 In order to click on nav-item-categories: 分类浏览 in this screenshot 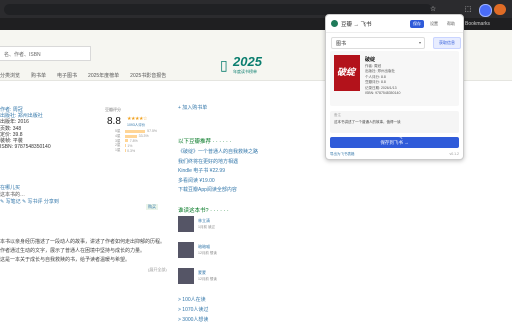, I will do `click(10, 75)`.